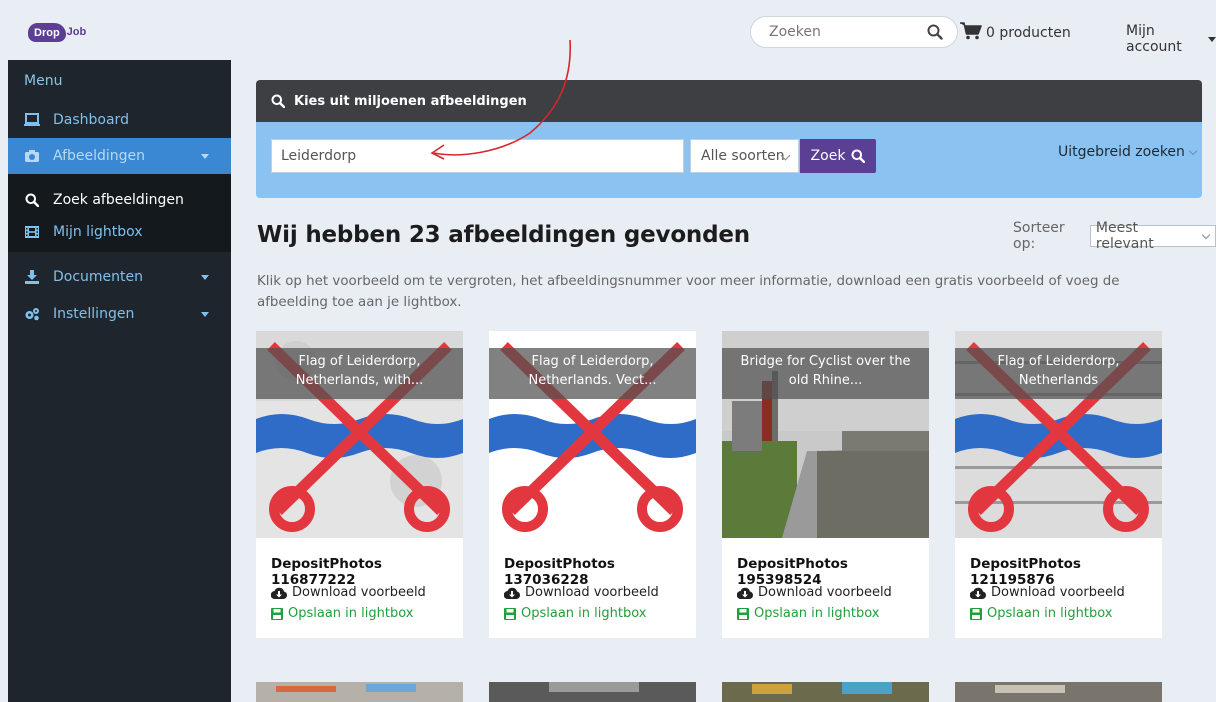 The image size is (1216, 702). I want to click on sidebar-item-afbeeldingen: Afbeeldingen, so click(119, 156).